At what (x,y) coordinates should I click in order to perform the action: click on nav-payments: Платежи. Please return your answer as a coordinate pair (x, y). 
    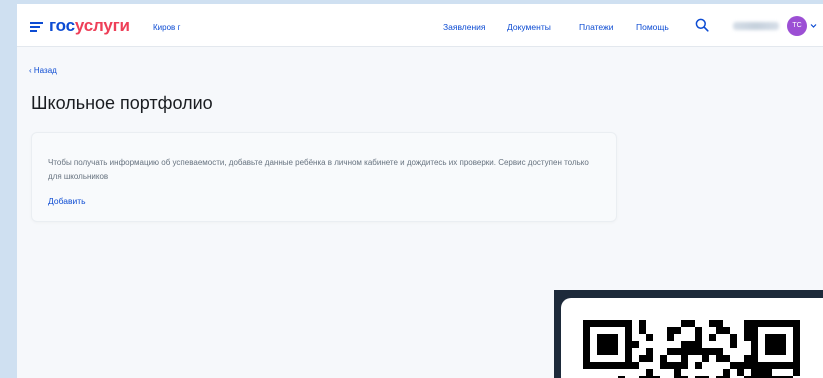
    Looking at the image, I should click on (596, 27).